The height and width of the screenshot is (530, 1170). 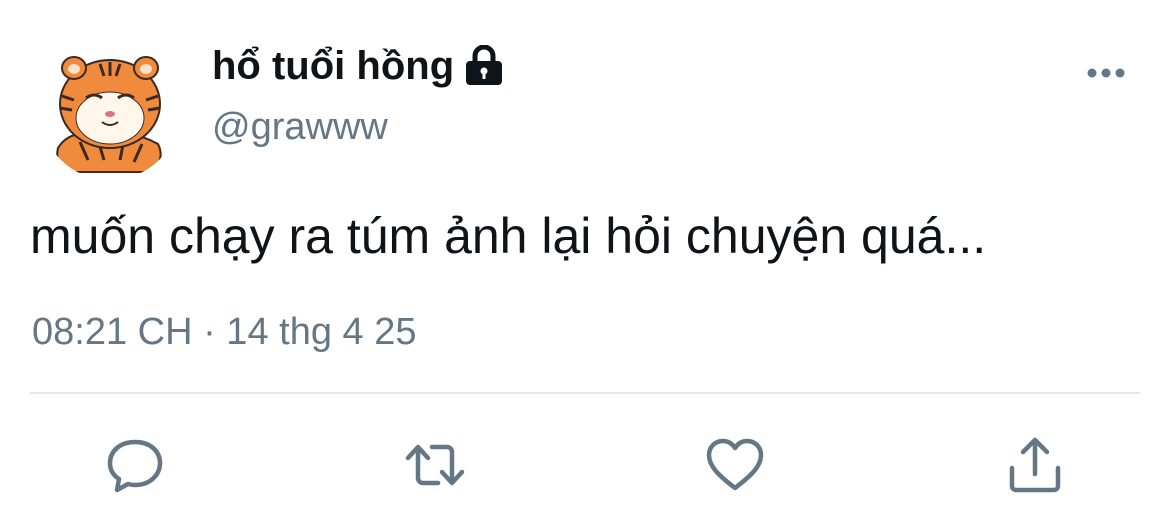 I want to click on heart-icon, so click(x=735, y=464).